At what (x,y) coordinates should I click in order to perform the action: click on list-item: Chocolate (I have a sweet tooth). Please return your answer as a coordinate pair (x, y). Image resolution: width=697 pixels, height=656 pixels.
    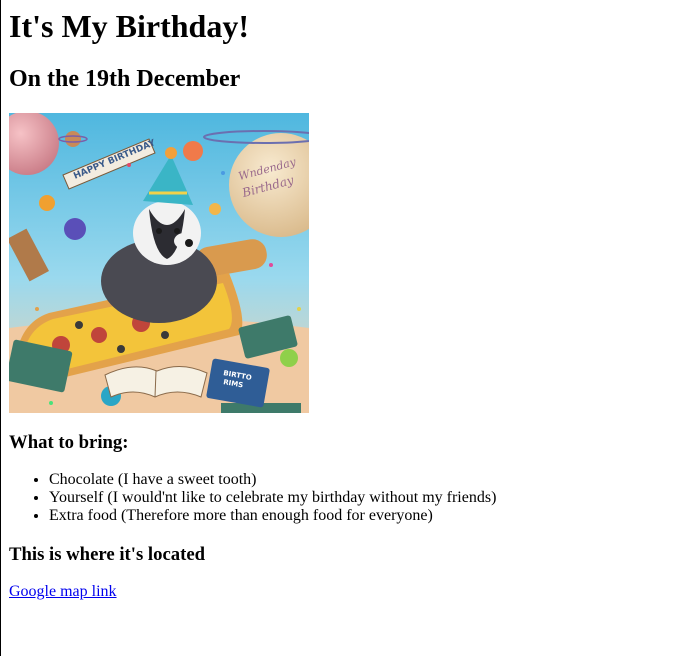
    Looking at the image, I should click on (373, 480).